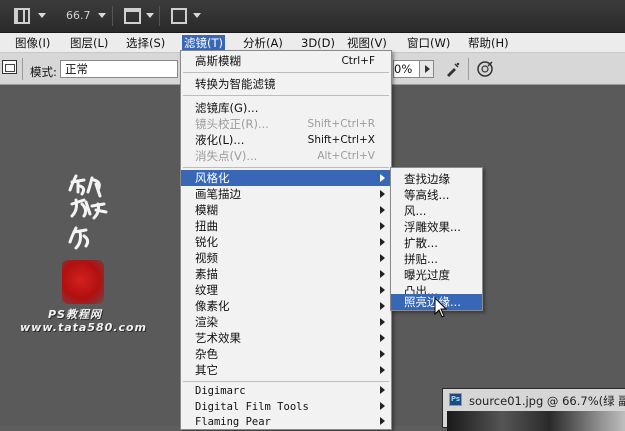  What do you see at coordinates (75, 314) in the screenshot?
I see `watermark-site-name: PS教程网` at bounding box center [75, 314].